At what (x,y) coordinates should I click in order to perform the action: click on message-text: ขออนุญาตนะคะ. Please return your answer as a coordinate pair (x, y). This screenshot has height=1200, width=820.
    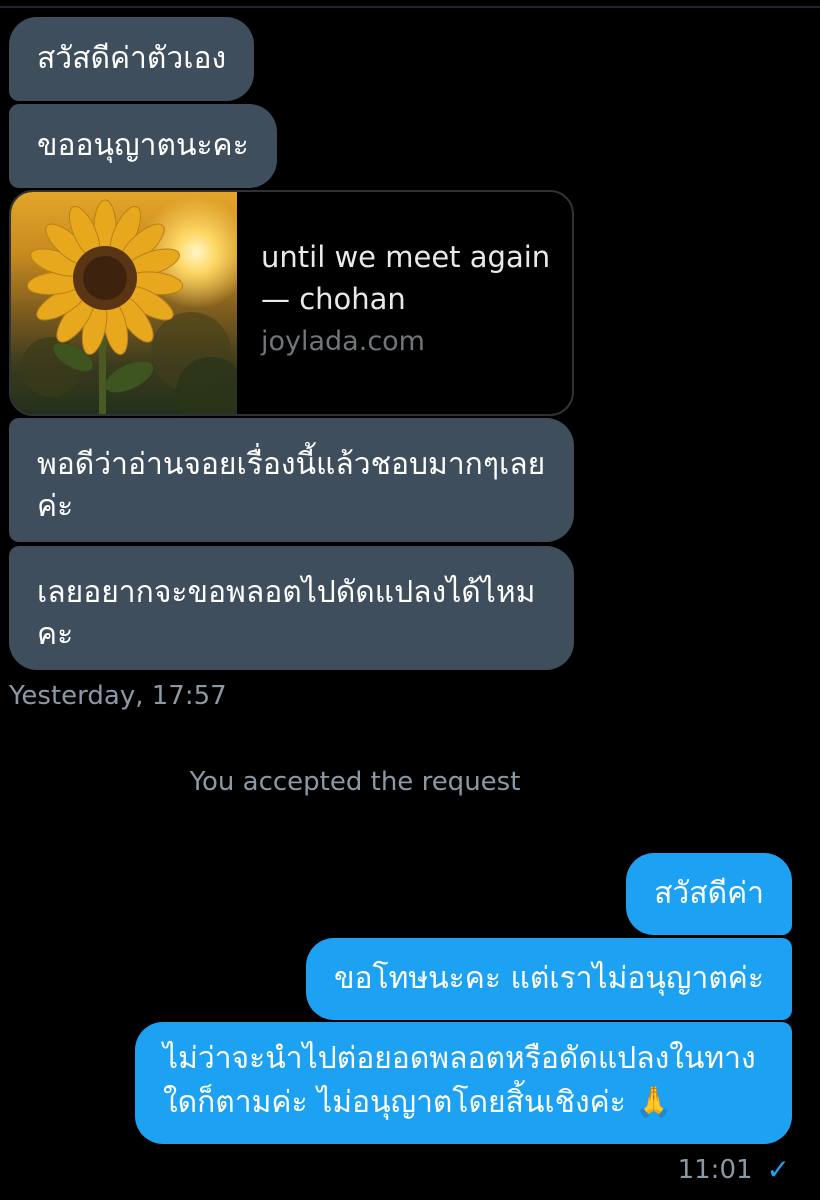
    Looking at the image, I should click on (143, 145).